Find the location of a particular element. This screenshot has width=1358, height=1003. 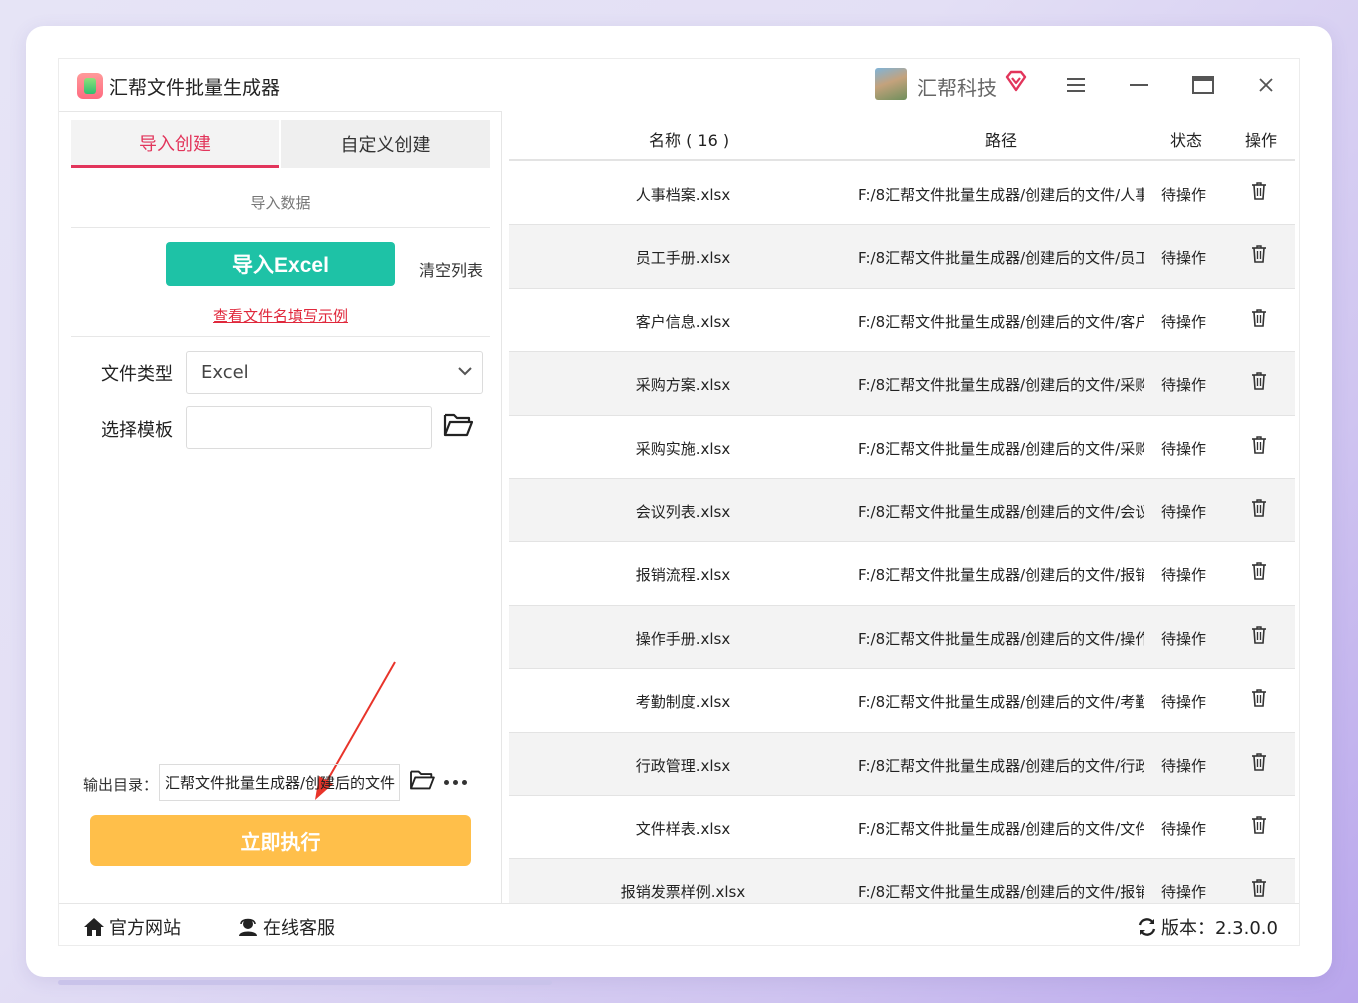

menu-icon is located at coordinates (1076, 85).